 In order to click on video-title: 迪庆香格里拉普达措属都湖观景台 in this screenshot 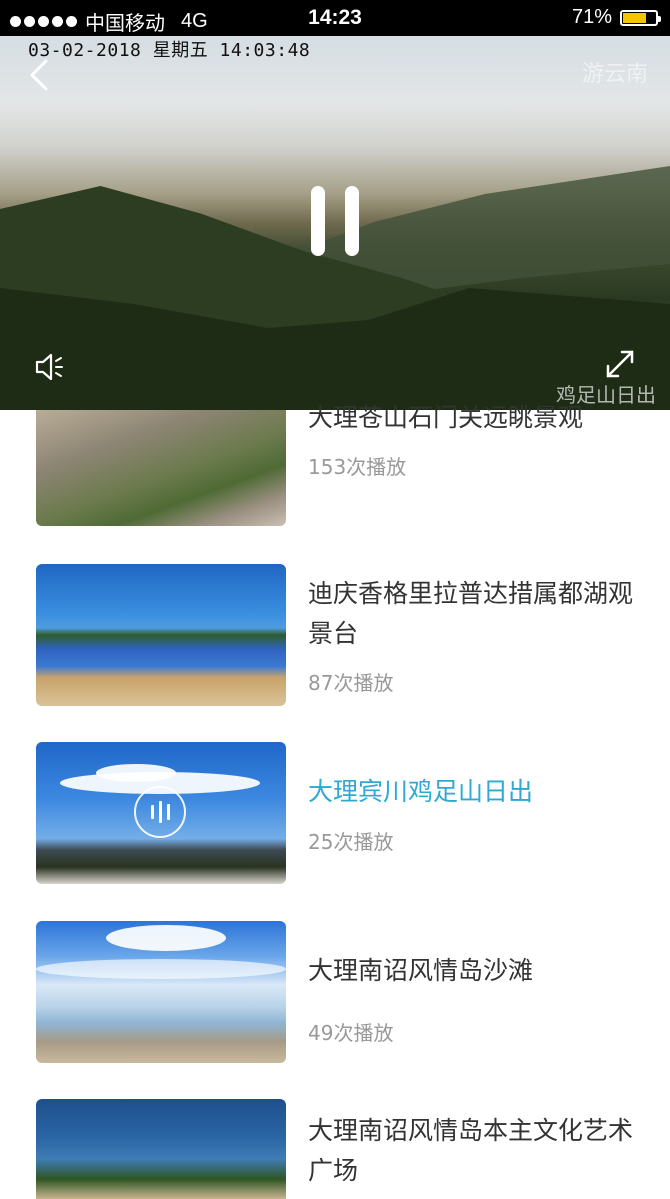, I will do `click(473, 614)`.